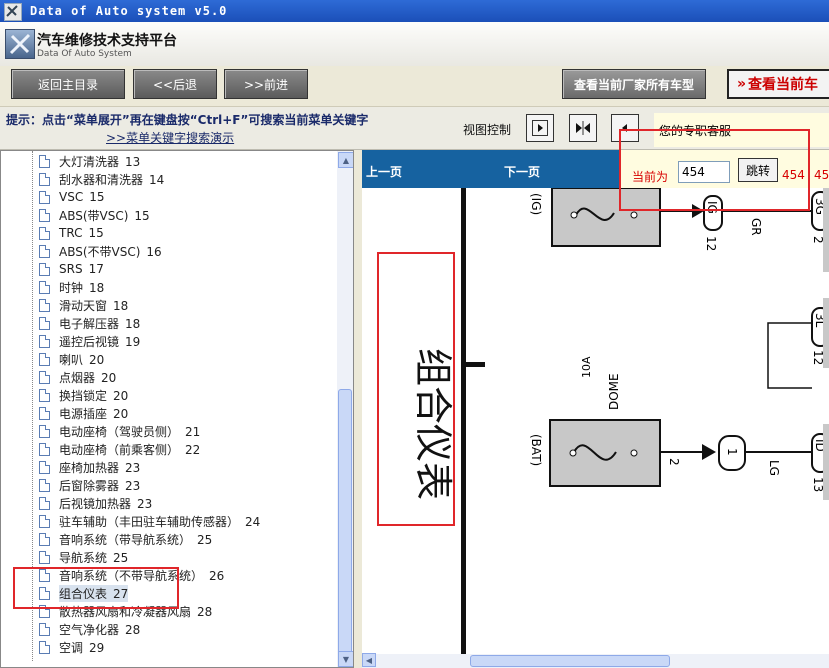 The width and height of the screenshot is (829, 668). I want to click on tree-item: 空调 29, so click(71, 647).